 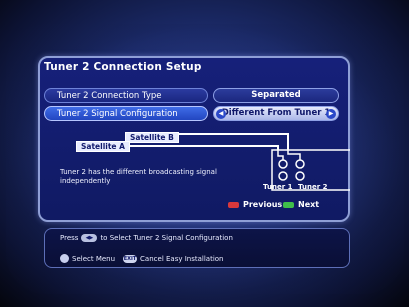 I want to click on signal-configuration-row: Tuner 2 Signal Configuration, so click(x=126, y=113).